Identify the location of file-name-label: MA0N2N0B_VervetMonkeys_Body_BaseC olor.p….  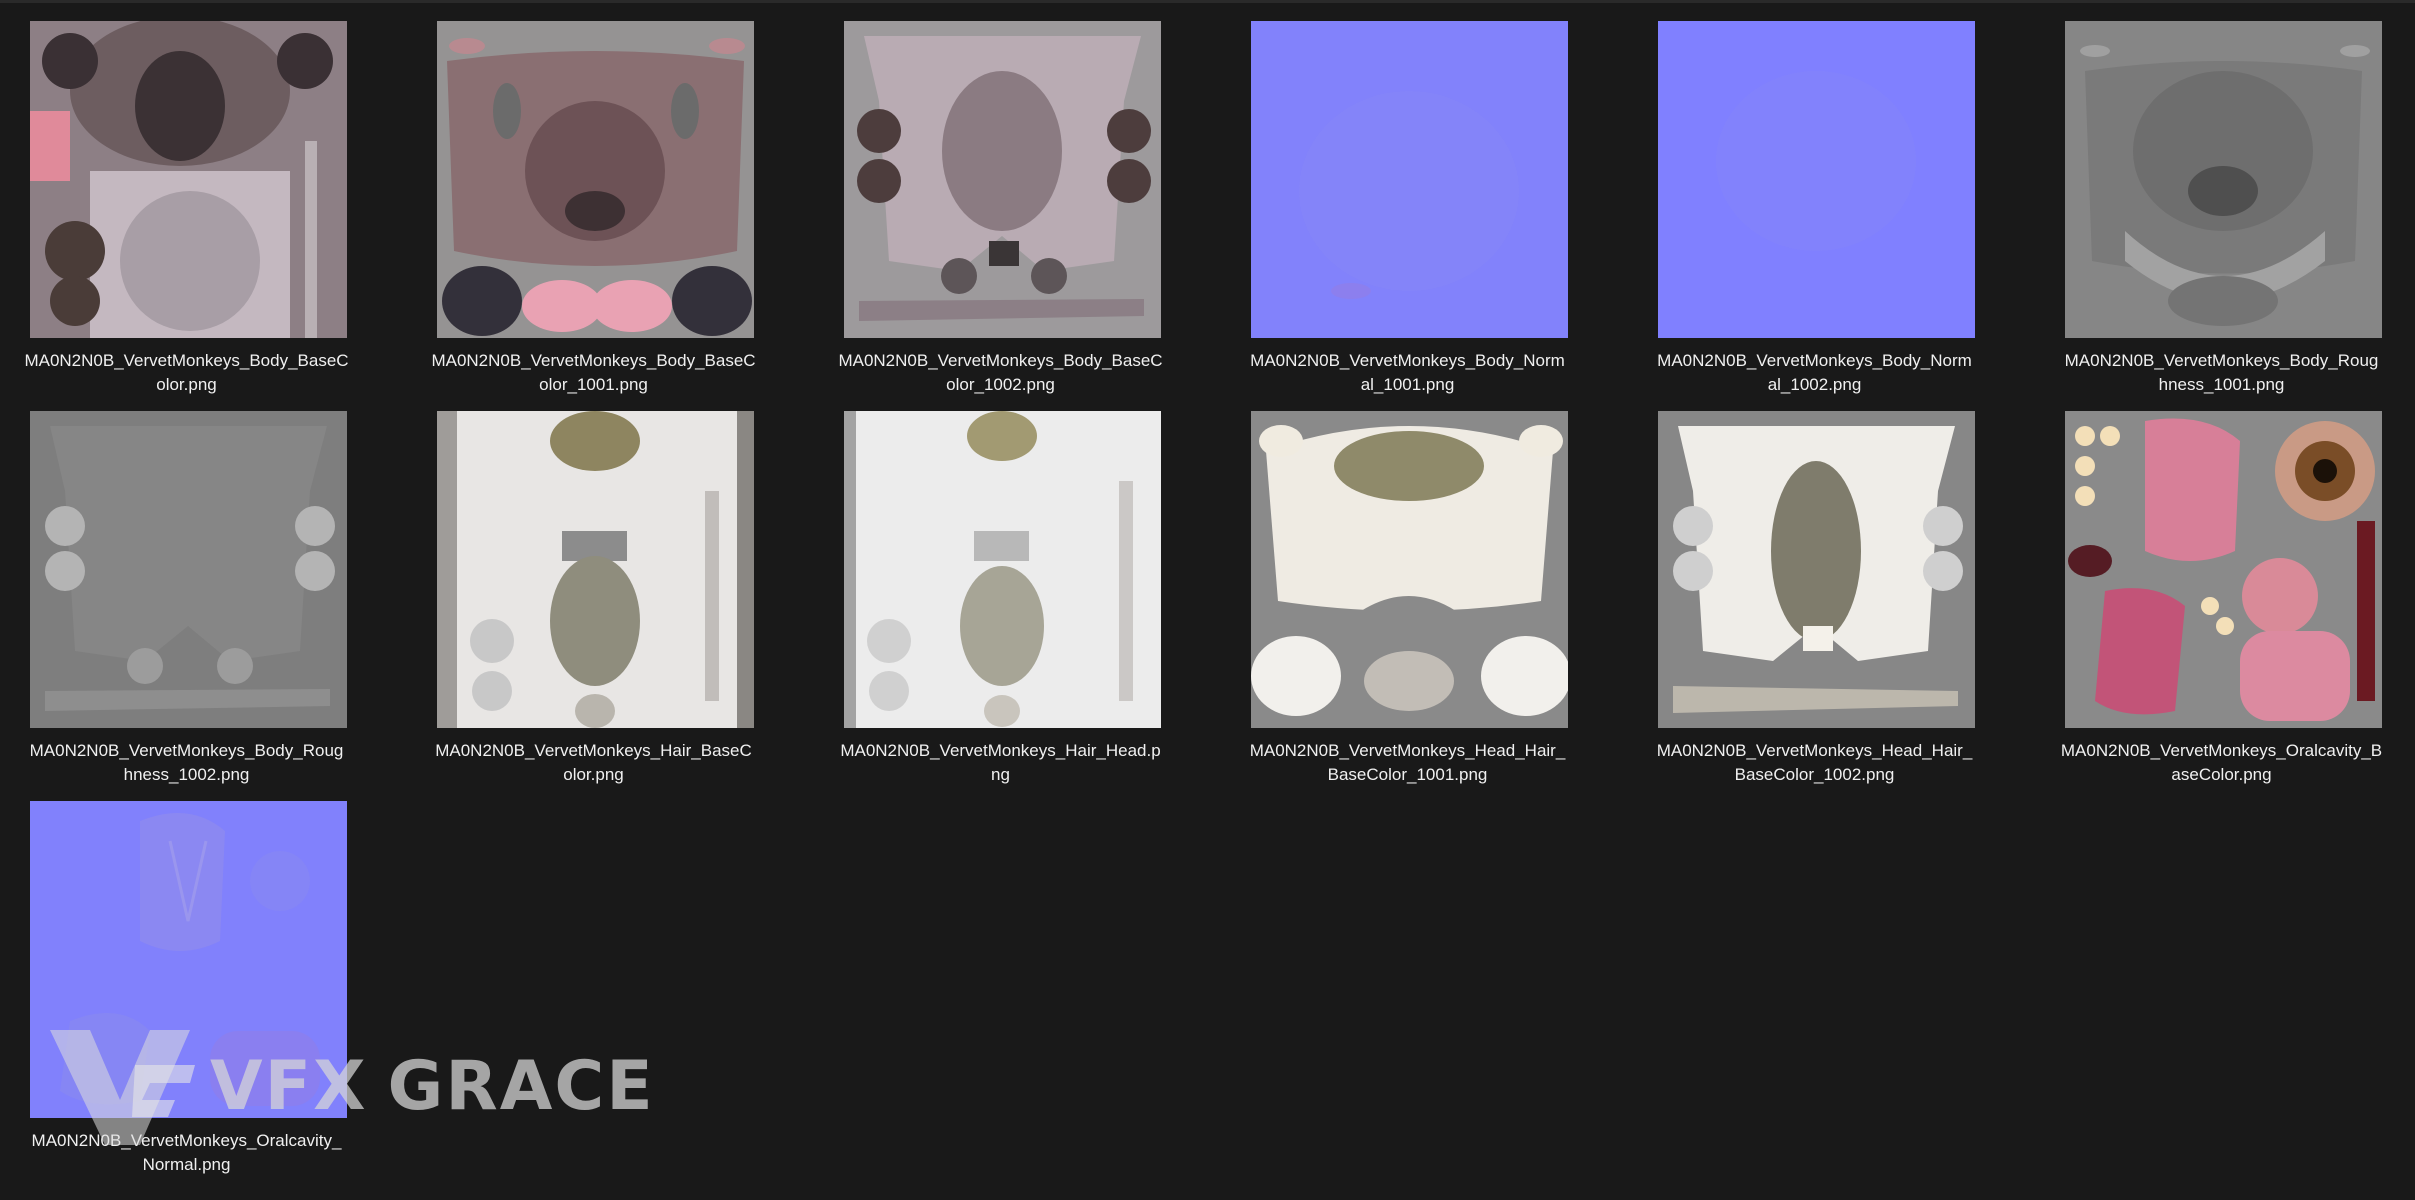
(195, 373).